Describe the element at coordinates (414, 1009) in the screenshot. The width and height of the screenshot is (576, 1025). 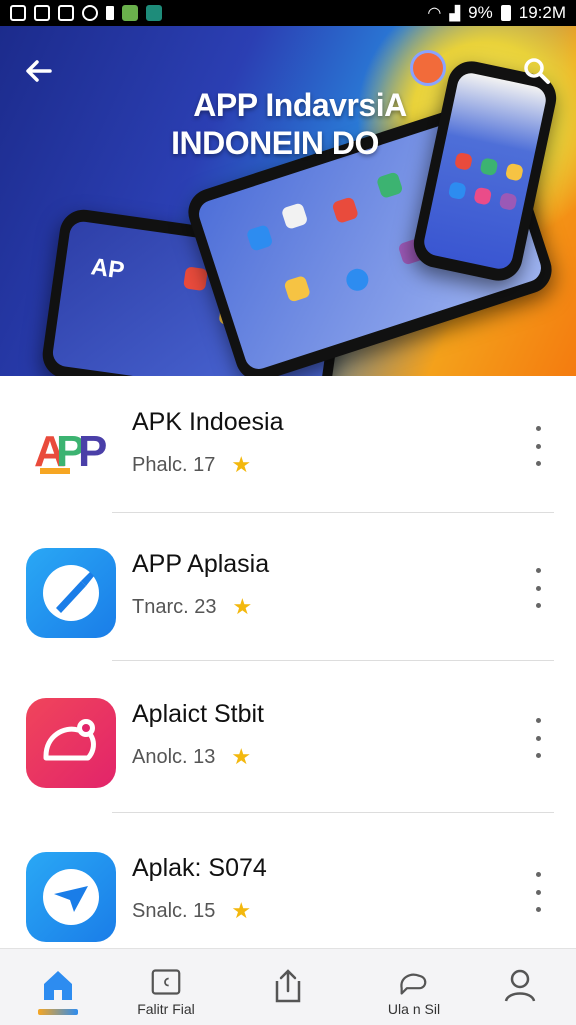
I see `nav-chat-label: Ula n Sil` at that location.